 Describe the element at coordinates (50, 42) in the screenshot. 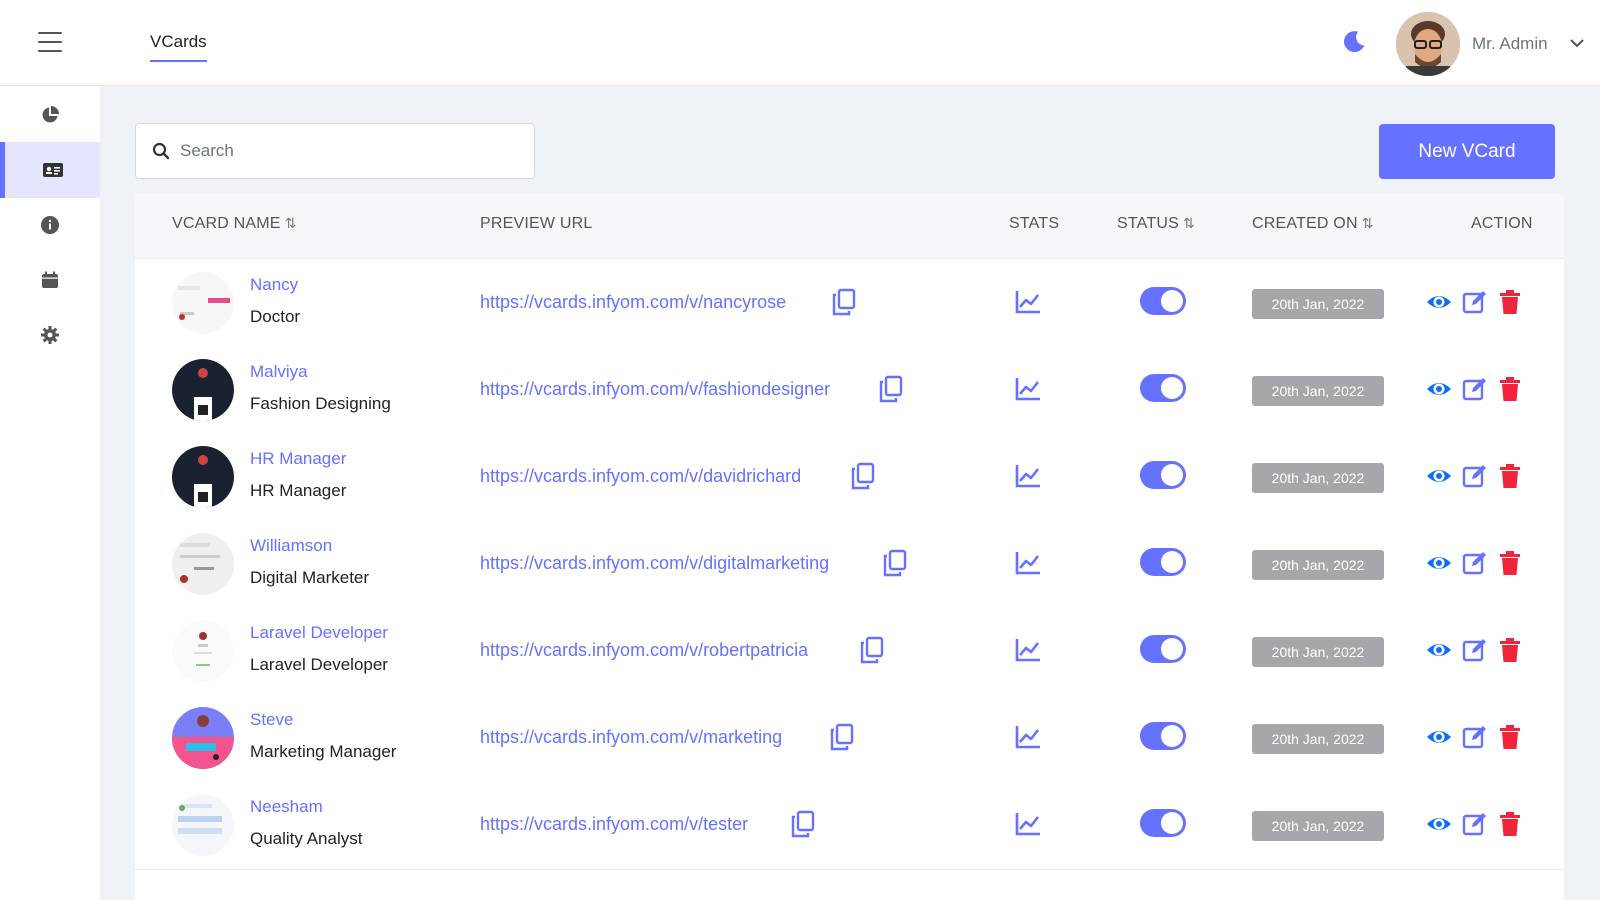

I see `hamburger-menu-icon` at that location.